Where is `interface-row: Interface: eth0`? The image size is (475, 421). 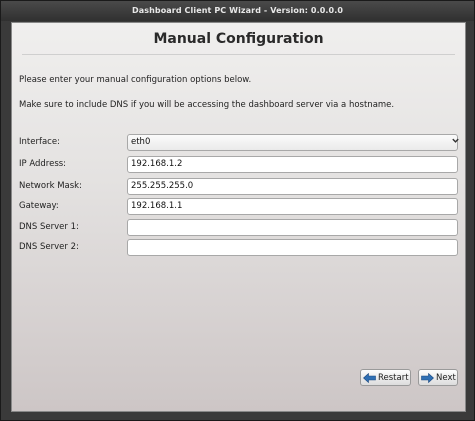
interface-row: Interface: eth0 is located at coordinates (239, 142).